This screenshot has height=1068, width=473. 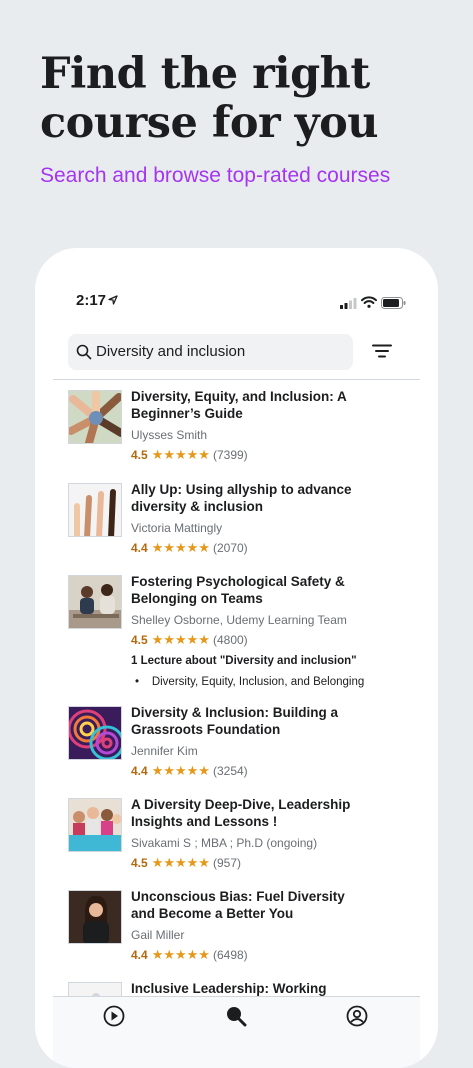 I want to click on course-rating: 4.5 ★★★★★ (4800), so click(x=189, y=640).